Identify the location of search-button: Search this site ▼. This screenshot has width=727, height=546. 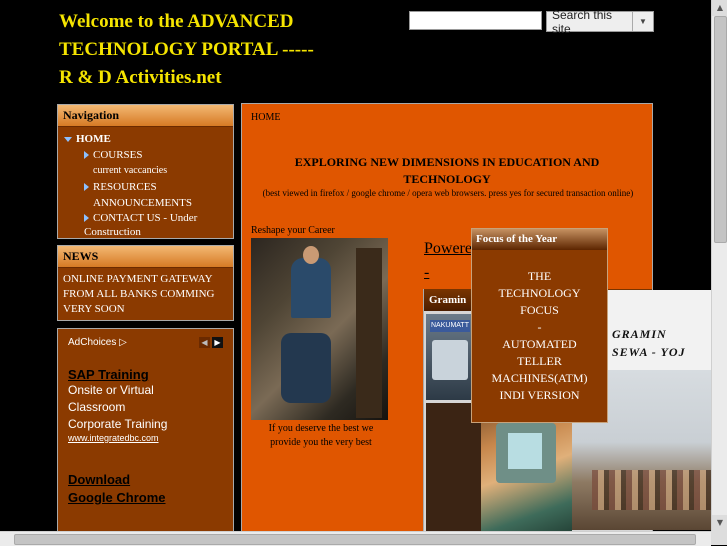
(600, 22).